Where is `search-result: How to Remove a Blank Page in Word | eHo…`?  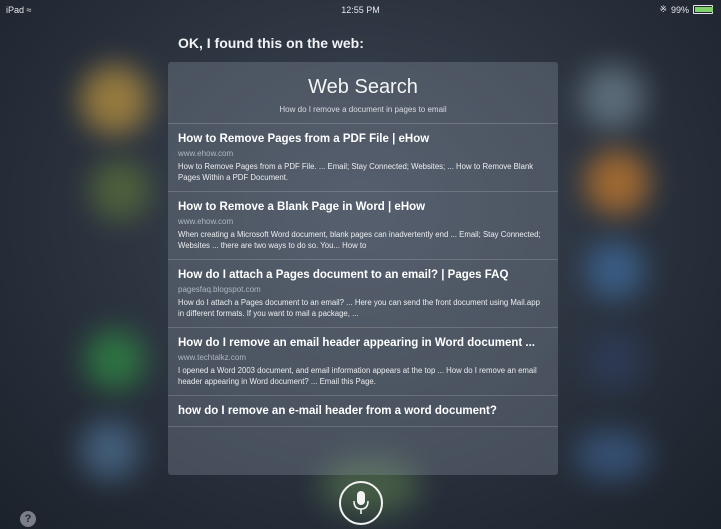 search-result: How to Remove a Blank Page in Word | eHo… is located at coordinates (363, 226).